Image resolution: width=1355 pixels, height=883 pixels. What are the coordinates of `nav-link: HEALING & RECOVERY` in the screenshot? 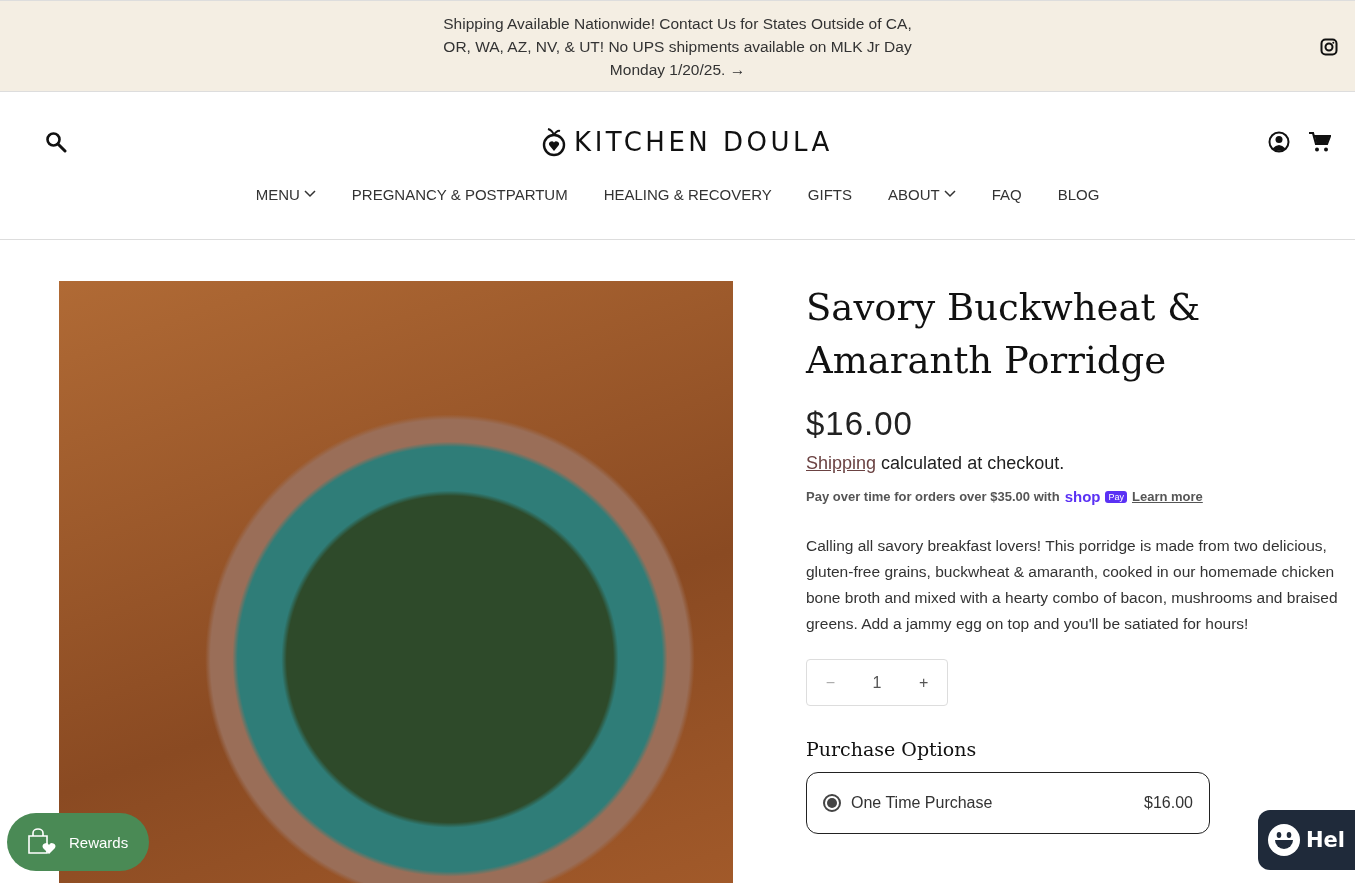 It's located at (687, 194).